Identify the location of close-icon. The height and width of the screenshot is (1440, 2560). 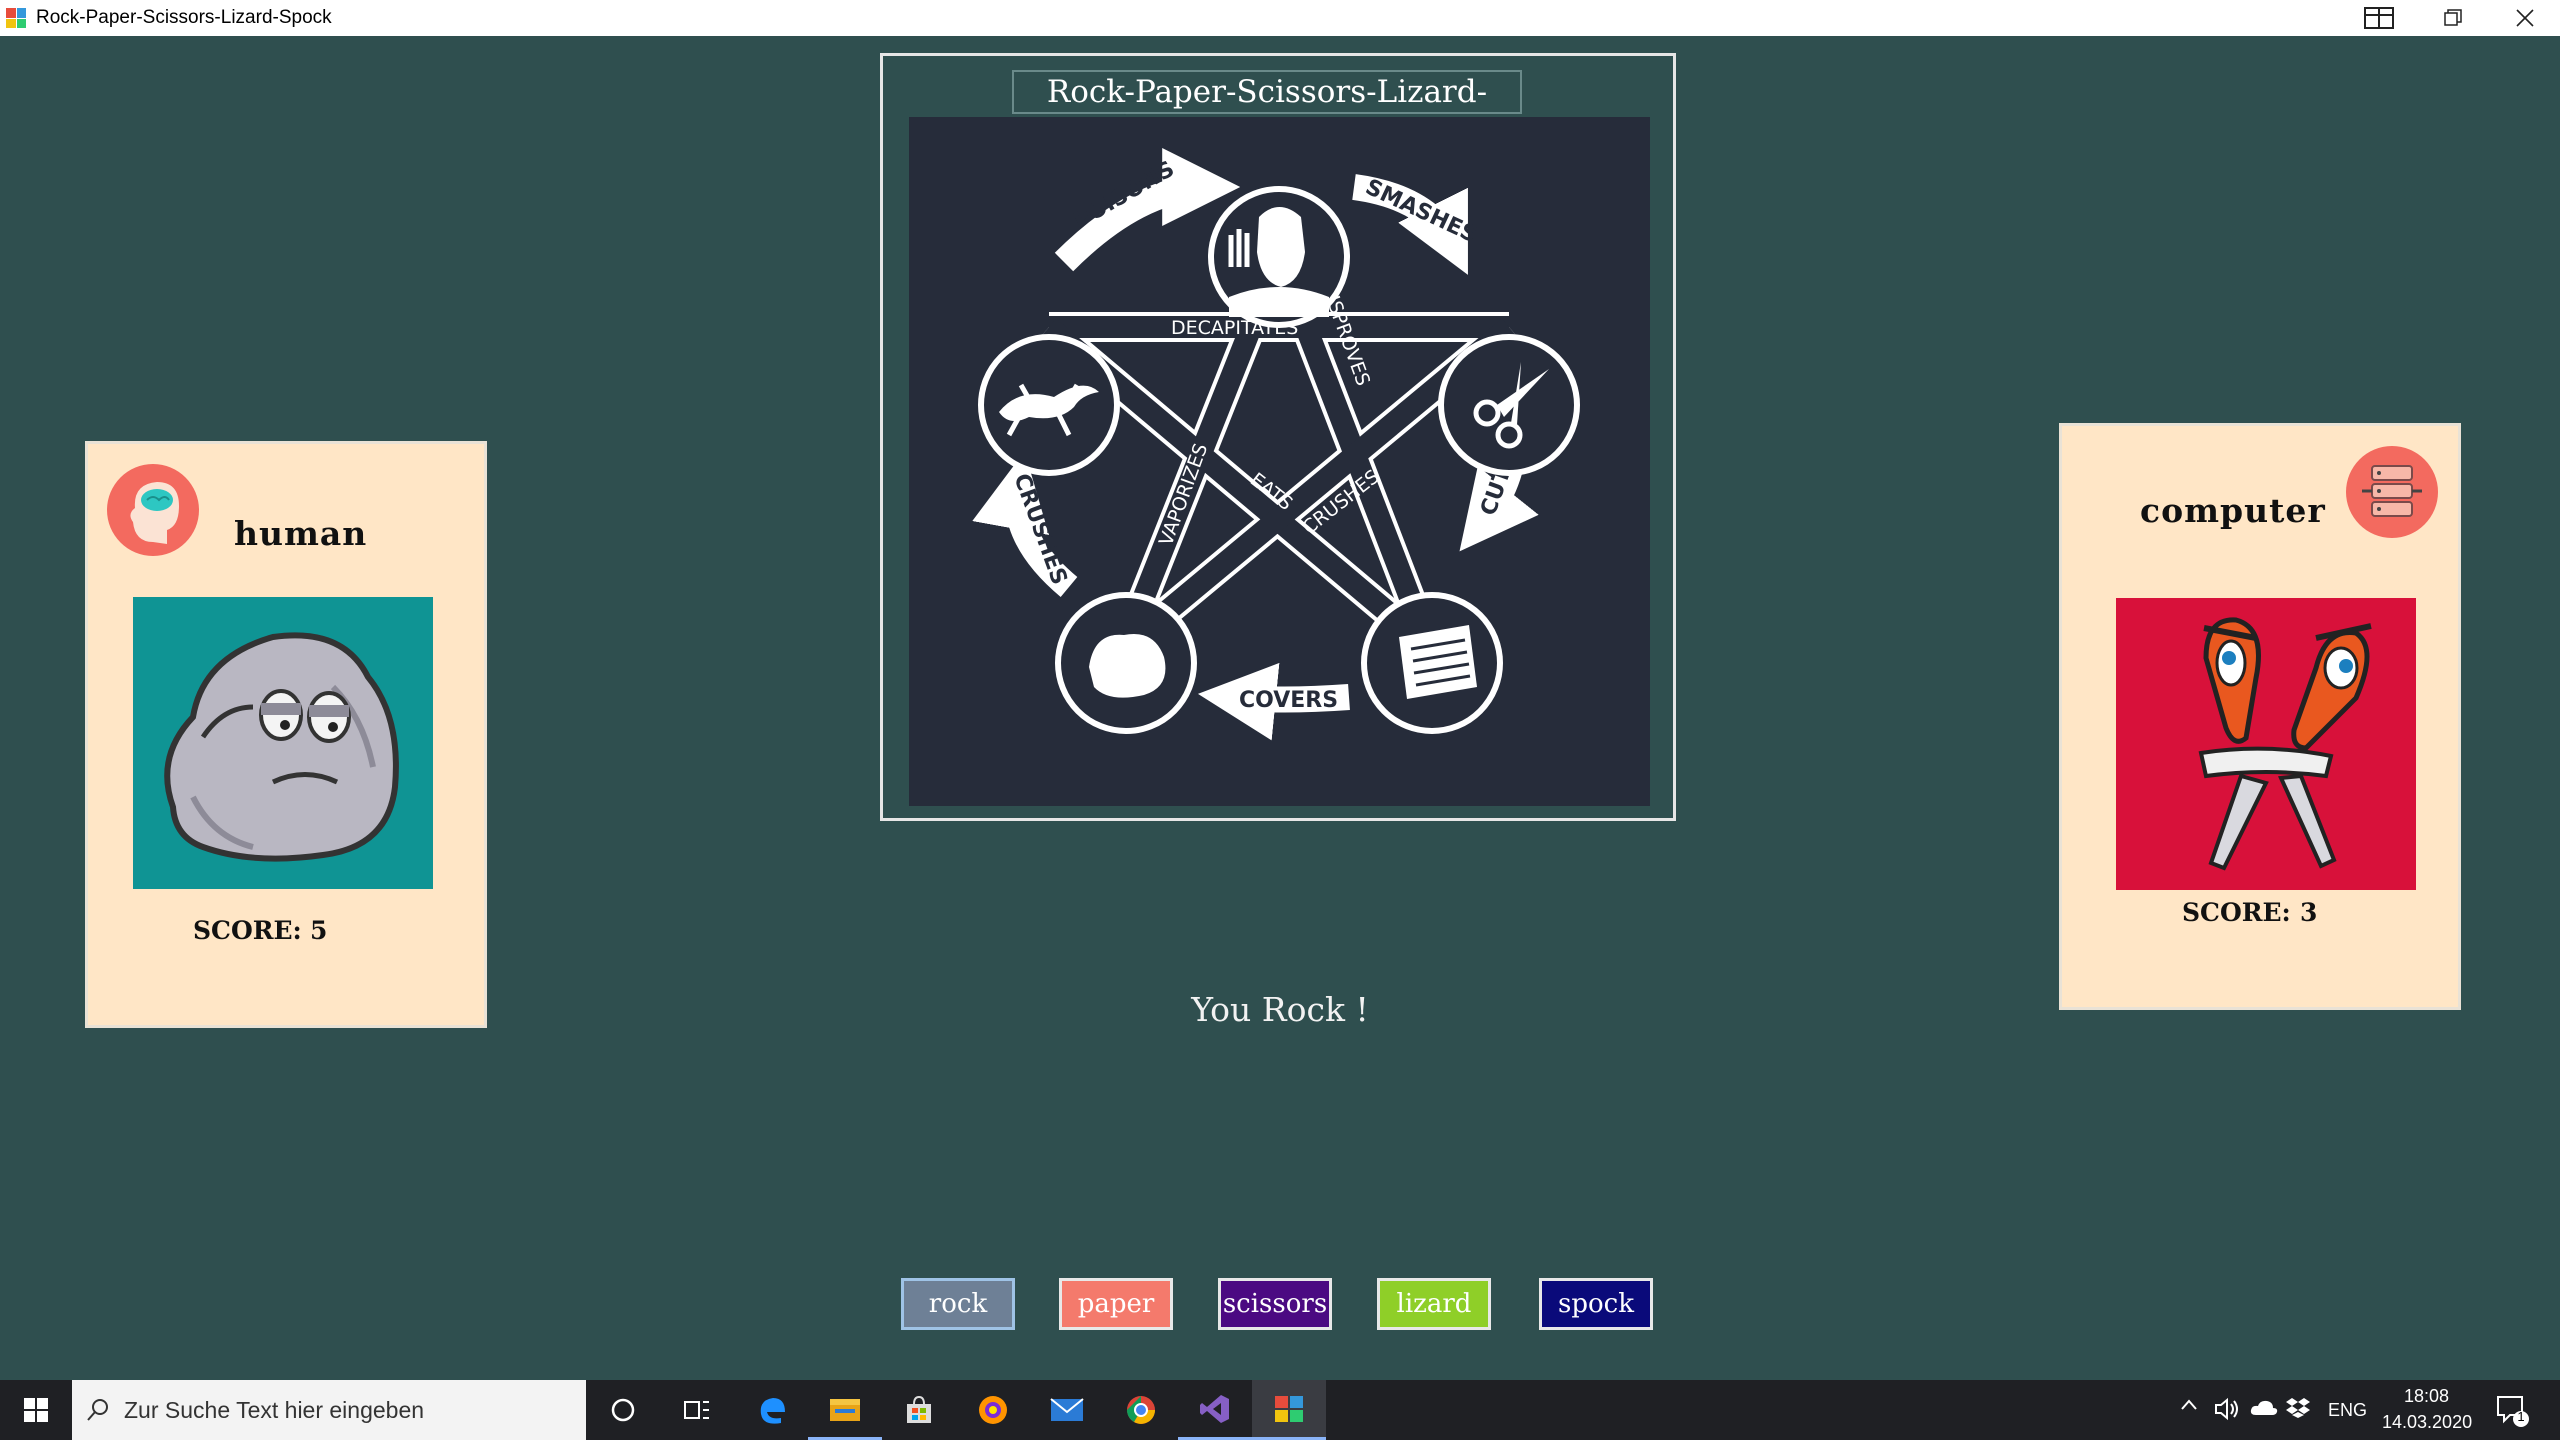
(2525, 18).